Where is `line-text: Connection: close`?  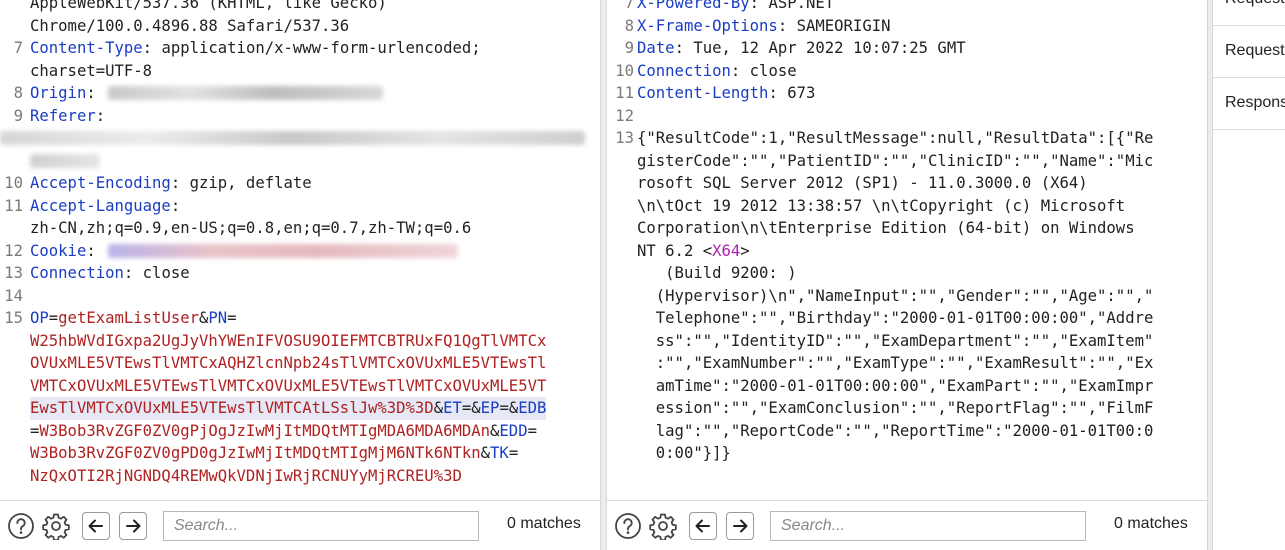
line-text: Connection: close is located at coordinates (110, 273).